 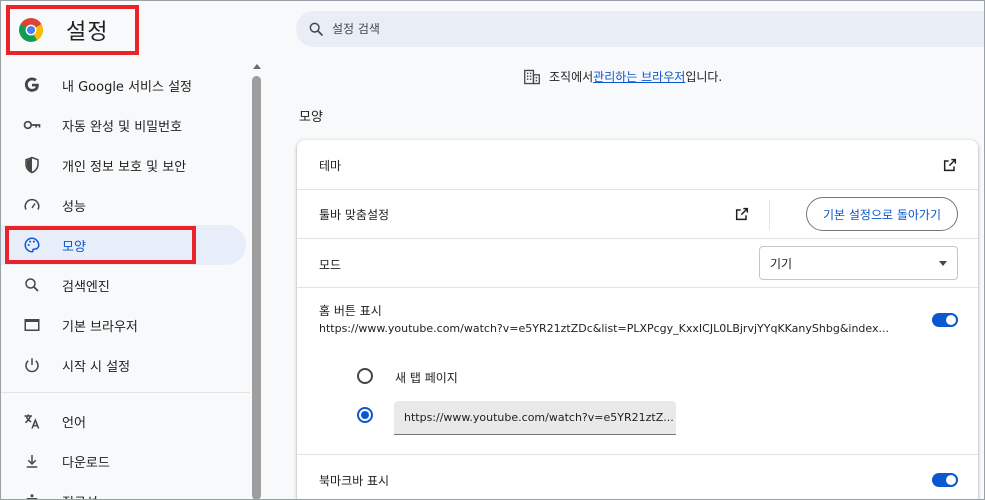 I want to click on radio-new-tab-label: 새 탭 페이지, so click(x=426, y=378).